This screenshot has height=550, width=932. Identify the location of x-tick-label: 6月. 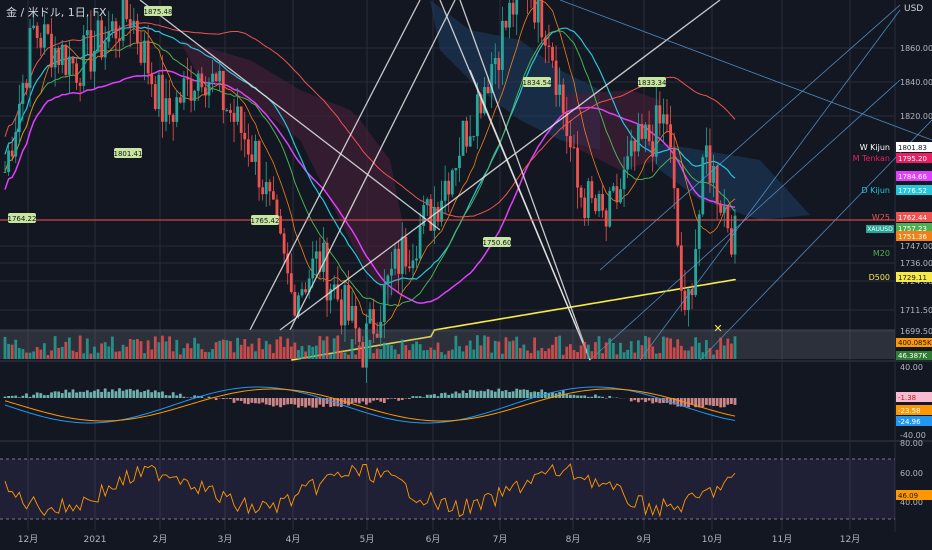
(433, 539).